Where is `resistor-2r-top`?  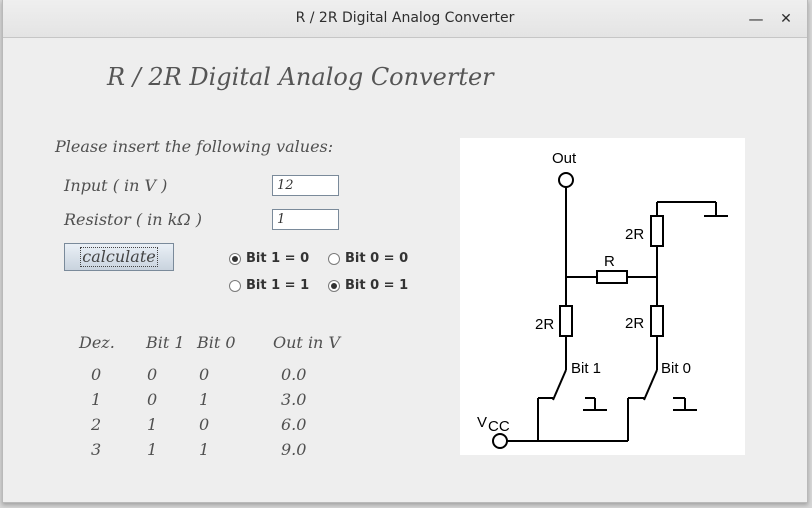
resistor-2r-top is located at coordinates (657, 231).